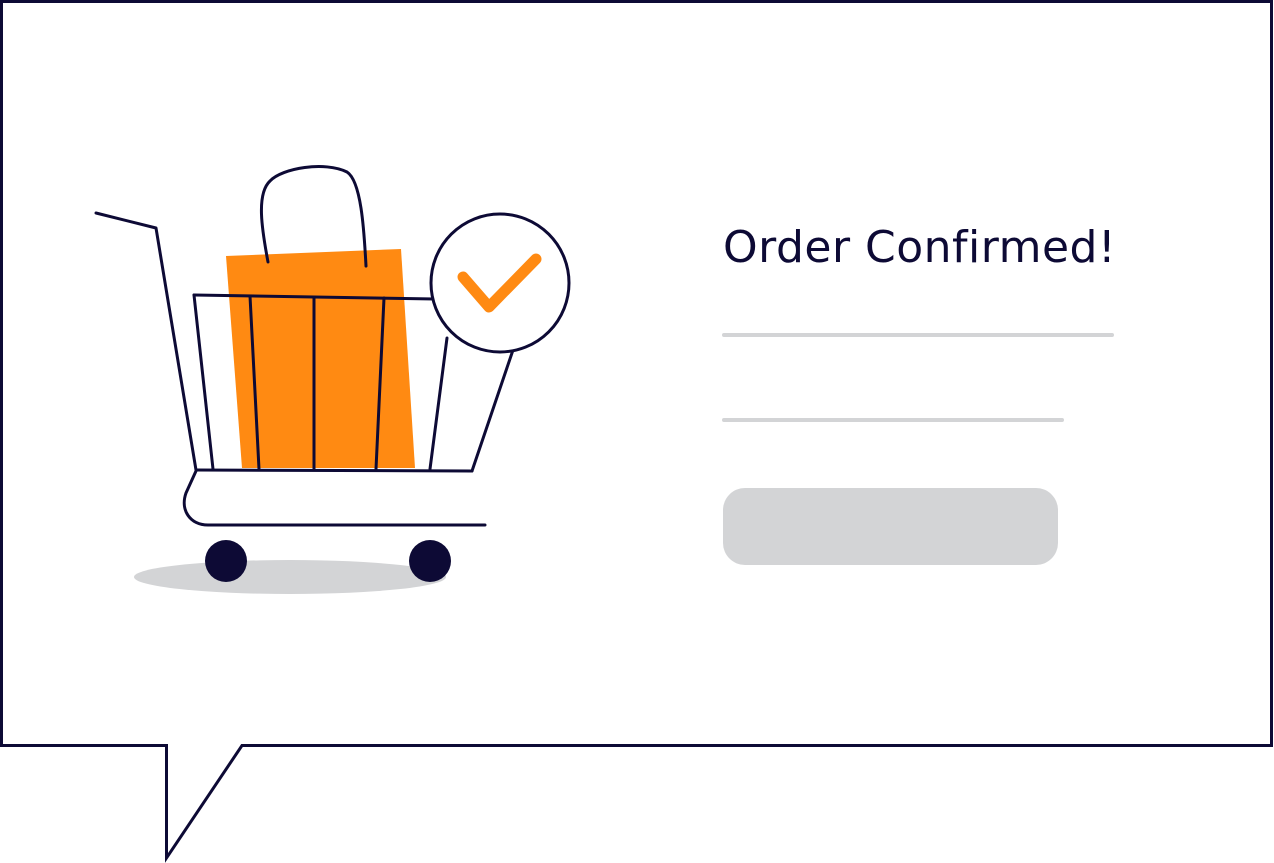 This screenshot has height=863, width=1274. Describe the element at coordinates (890, 526) in the screenshot. I see `placeholder-action-button` at that location.